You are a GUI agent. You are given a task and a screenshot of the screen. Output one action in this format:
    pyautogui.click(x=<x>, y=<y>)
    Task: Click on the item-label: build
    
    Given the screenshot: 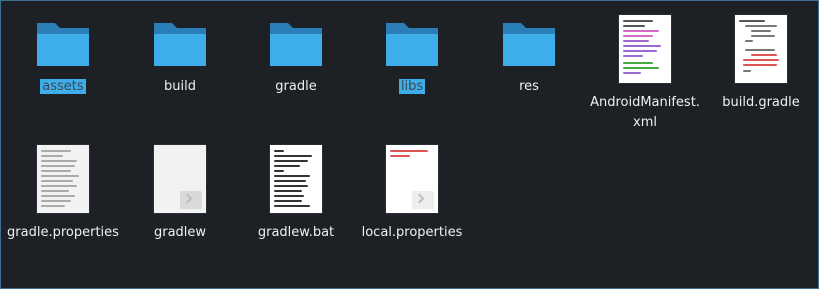 What is the action you would take?
    pyautogui.click(x=180, y=86)
    